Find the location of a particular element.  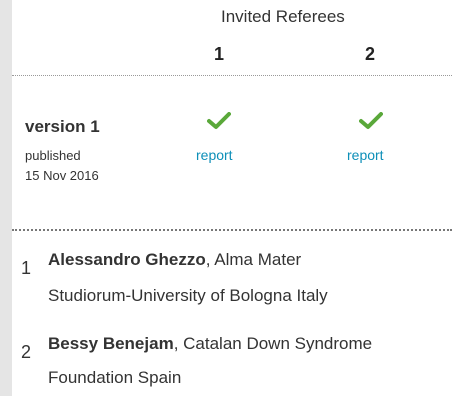

version-label: version 1 is located at coordinates (62, 126).